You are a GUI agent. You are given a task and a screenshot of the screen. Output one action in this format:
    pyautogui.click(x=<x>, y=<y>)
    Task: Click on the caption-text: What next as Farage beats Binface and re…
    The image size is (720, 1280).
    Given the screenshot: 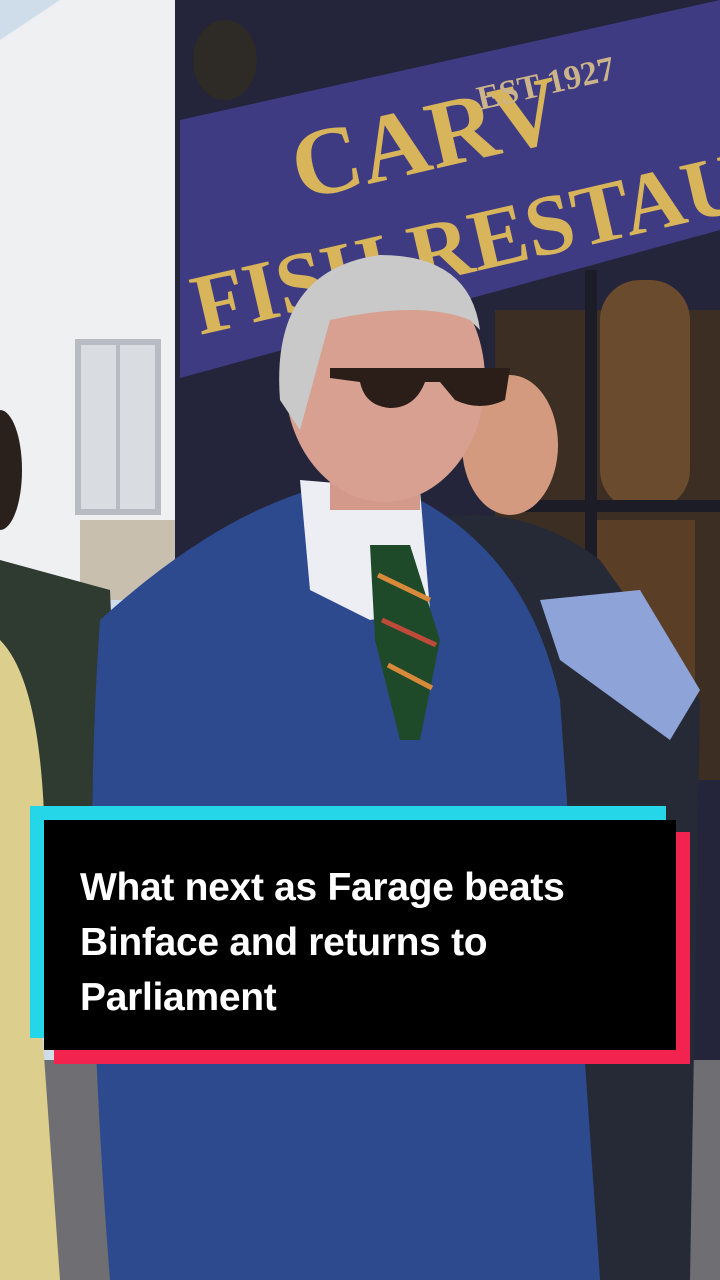 What is the action you would take?
    pyautogui.click(x=322, y=942)
    